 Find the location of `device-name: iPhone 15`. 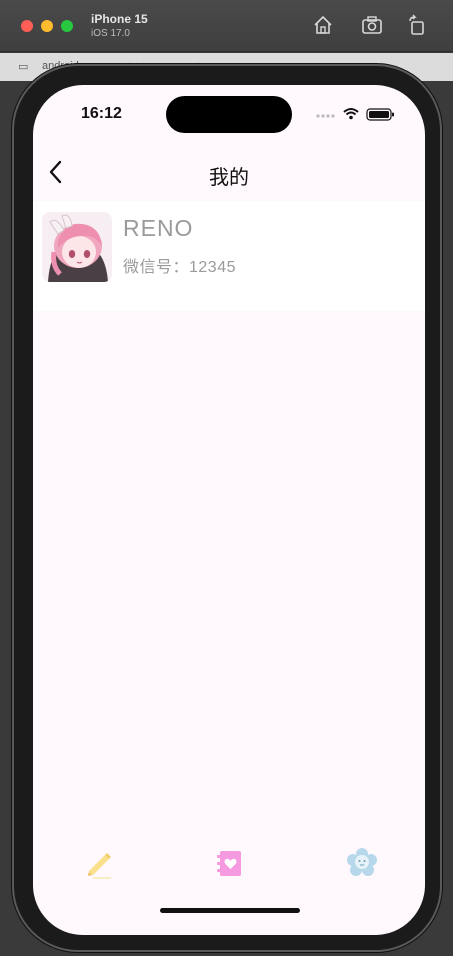

device-name: iPhone 15 is located at coordinates (119, 19).